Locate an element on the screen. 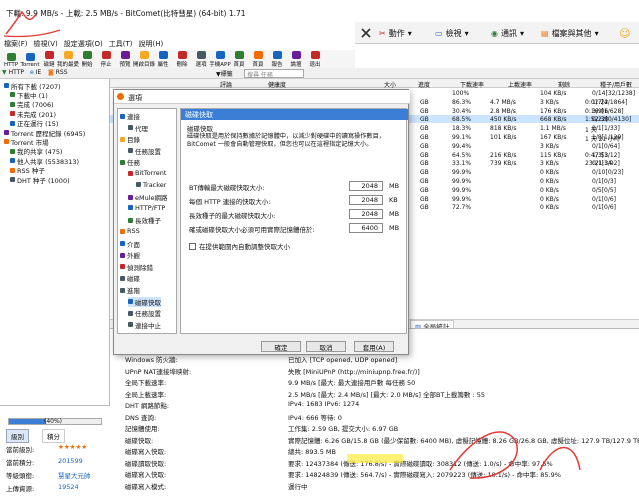 This screenshot has width=639, height=500. options-tree-item: 偵測除錯 is located at coordinates (136, 267).